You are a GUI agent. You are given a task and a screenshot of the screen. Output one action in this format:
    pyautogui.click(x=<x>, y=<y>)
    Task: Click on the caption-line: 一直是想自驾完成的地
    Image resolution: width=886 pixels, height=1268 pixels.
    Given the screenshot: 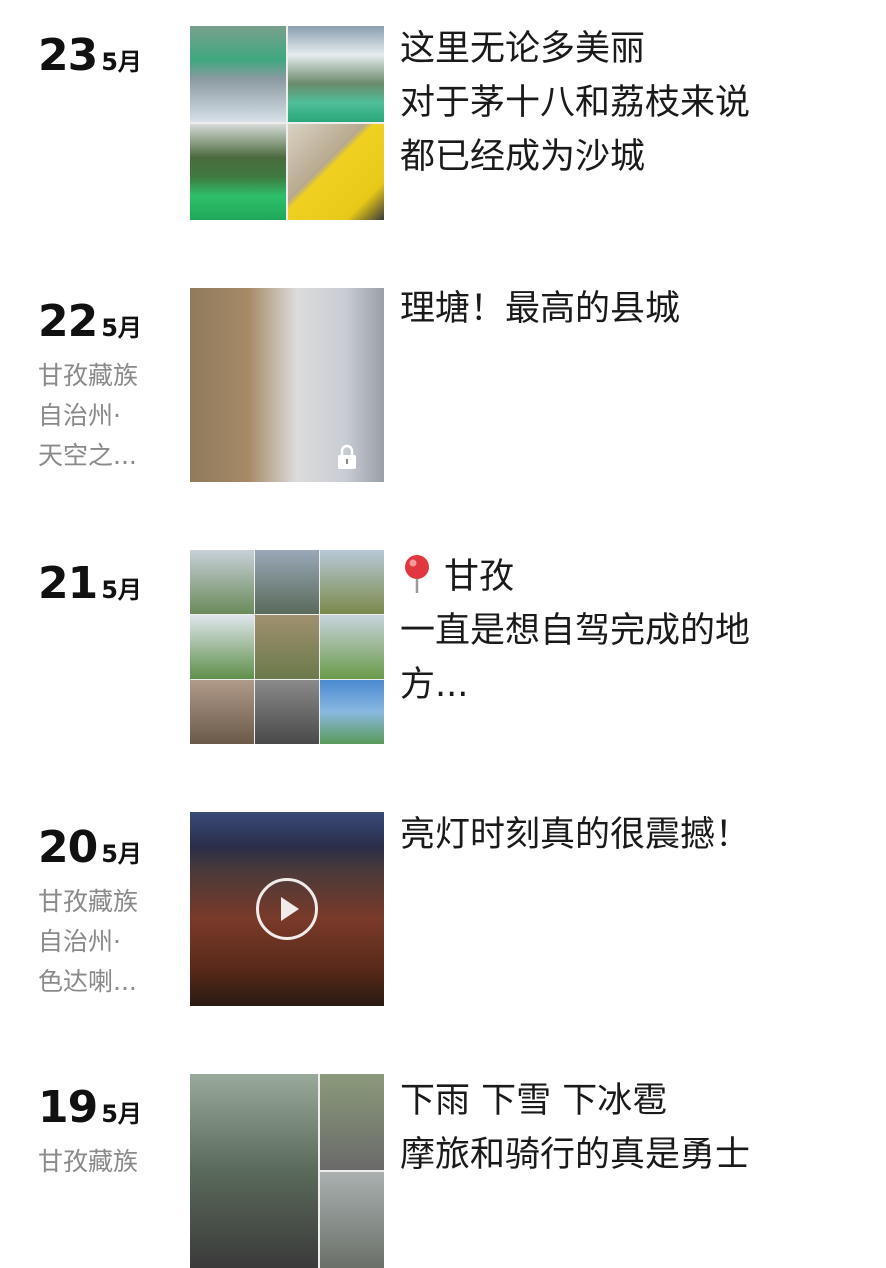 What is the action you would take?
    pyautogui.click(x=575, y=631)
    